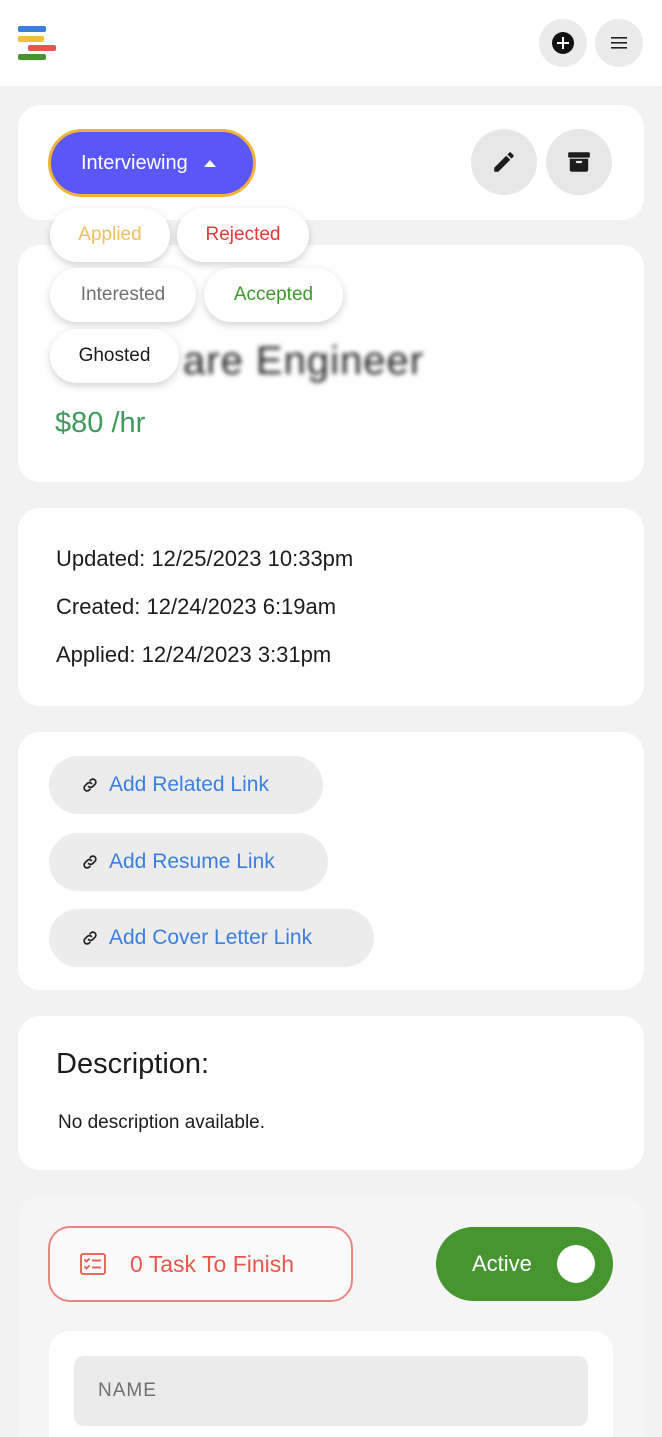 The width and height of the screenshot is (662, 1437). I want to click on tasks-label: 0 Task To Finish, so click(212, 1263).